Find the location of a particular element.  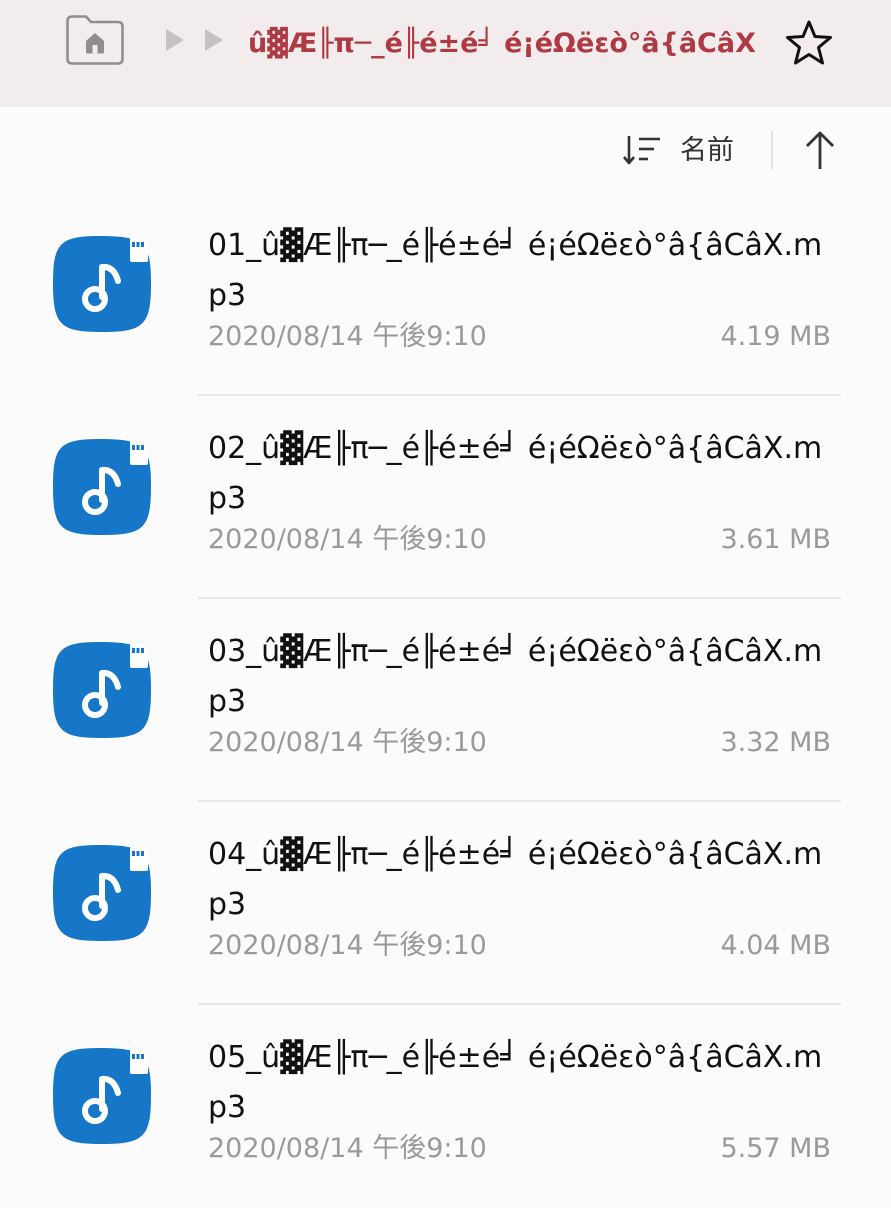

file-name: 05_û▓Æ╟π─_é╟é±é╛ é¡éΩëεò°â{âCâX.mp3 is located at coordinates (515, 1082).